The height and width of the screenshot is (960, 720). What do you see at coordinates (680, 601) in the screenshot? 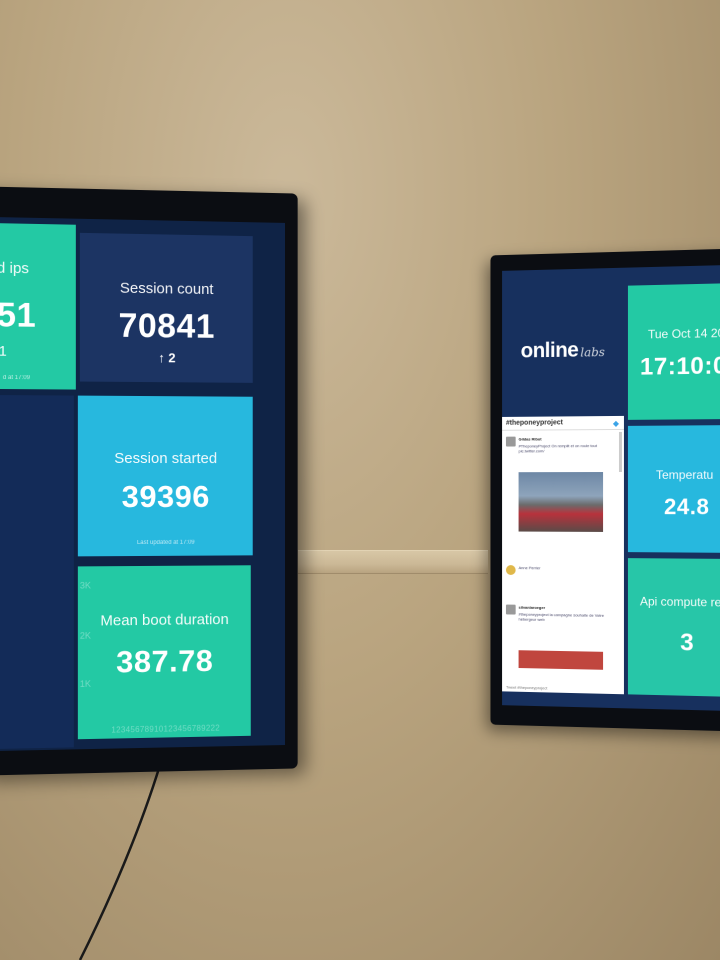
I see `api-title: Api compute re` at bounding box center [680, 601].